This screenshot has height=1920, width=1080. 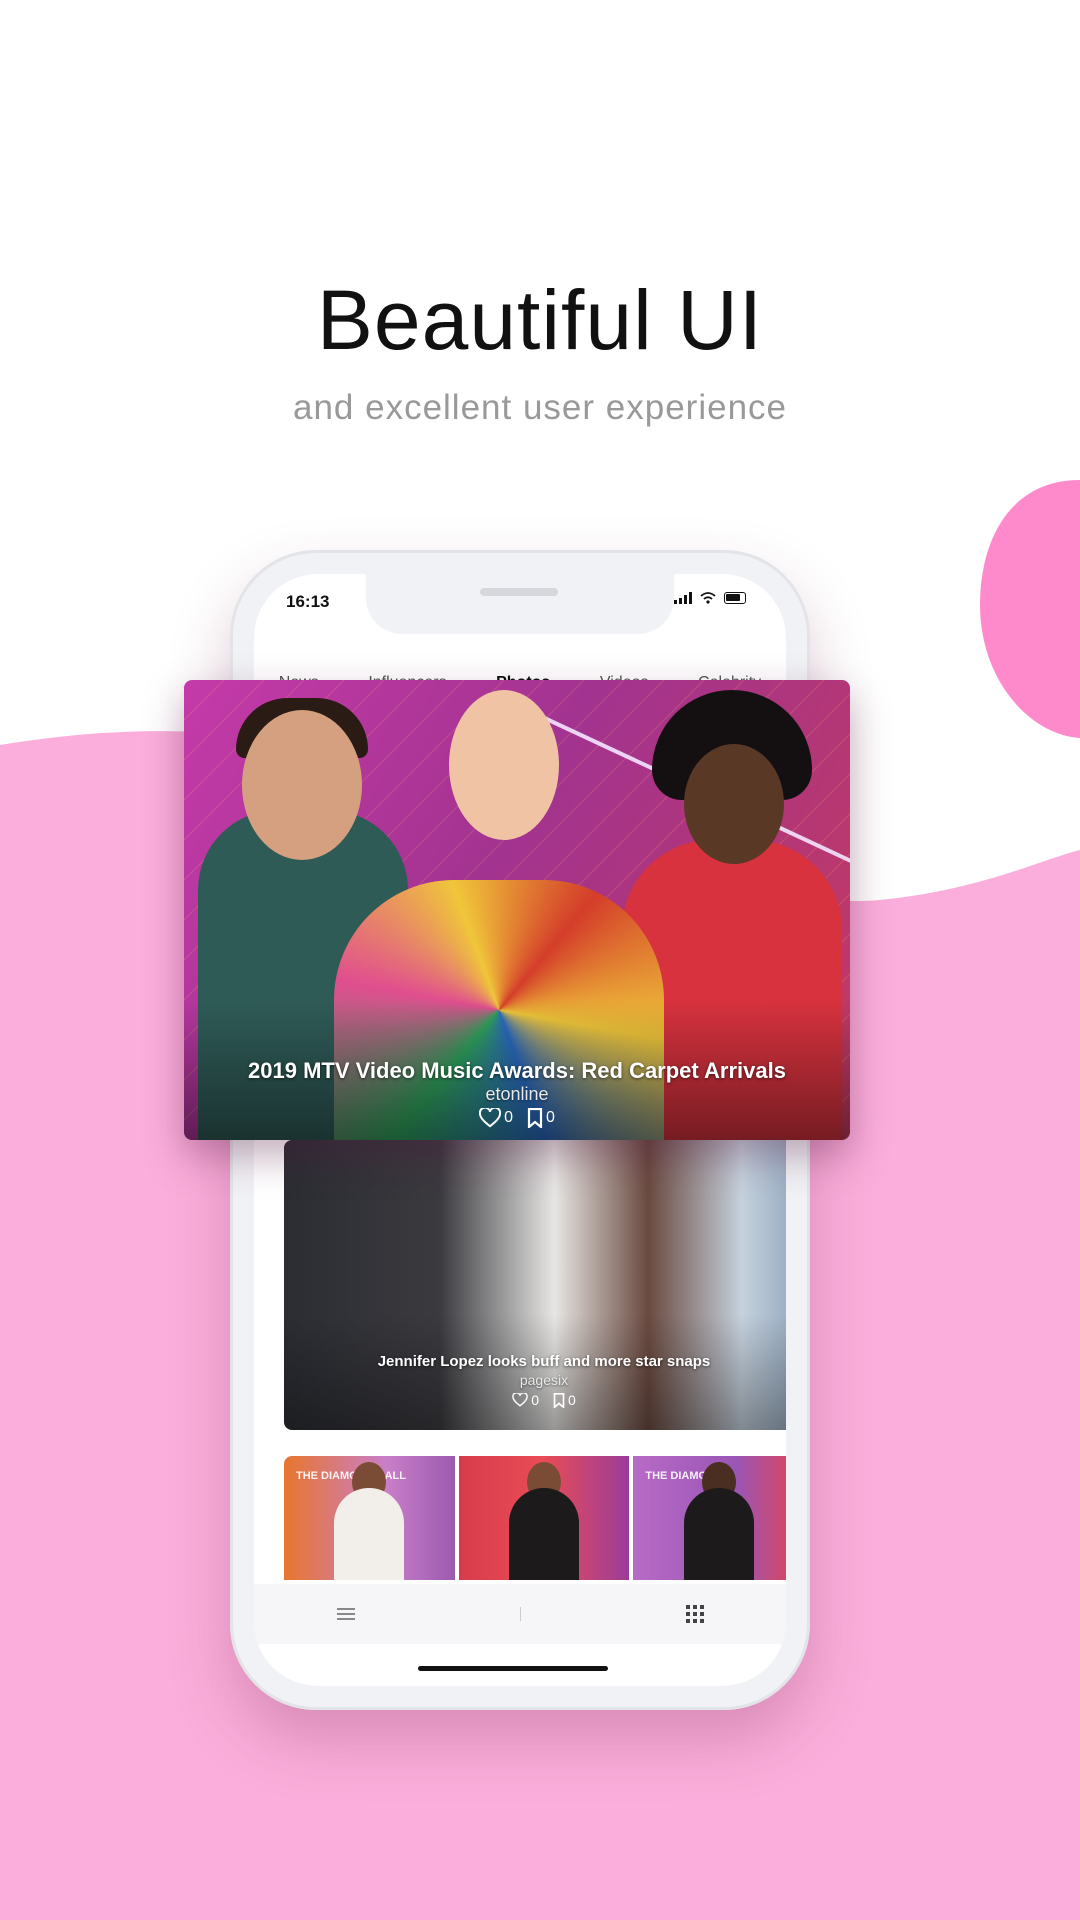 I want to click on subline: and excellent user experience, so click(x=539, y=407).